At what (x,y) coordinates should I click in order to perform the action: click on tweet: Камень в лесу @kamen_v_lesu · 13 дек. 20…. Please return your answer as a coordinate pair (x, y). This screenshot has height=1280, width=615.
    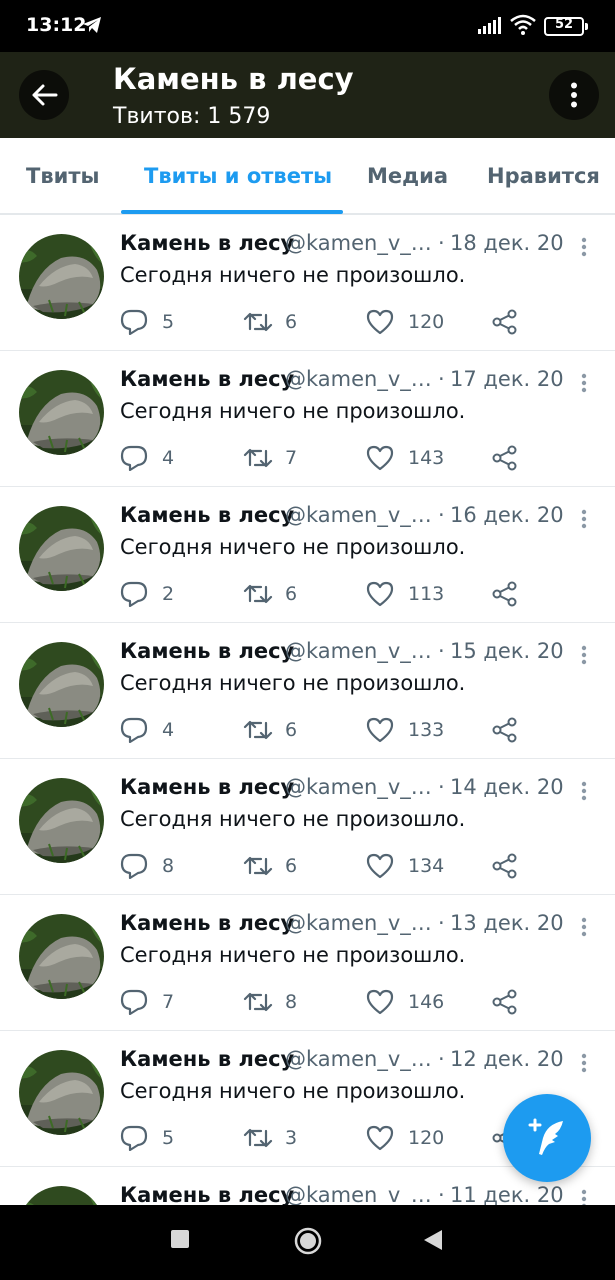
    Looking at the image, I should click on (307, 963).